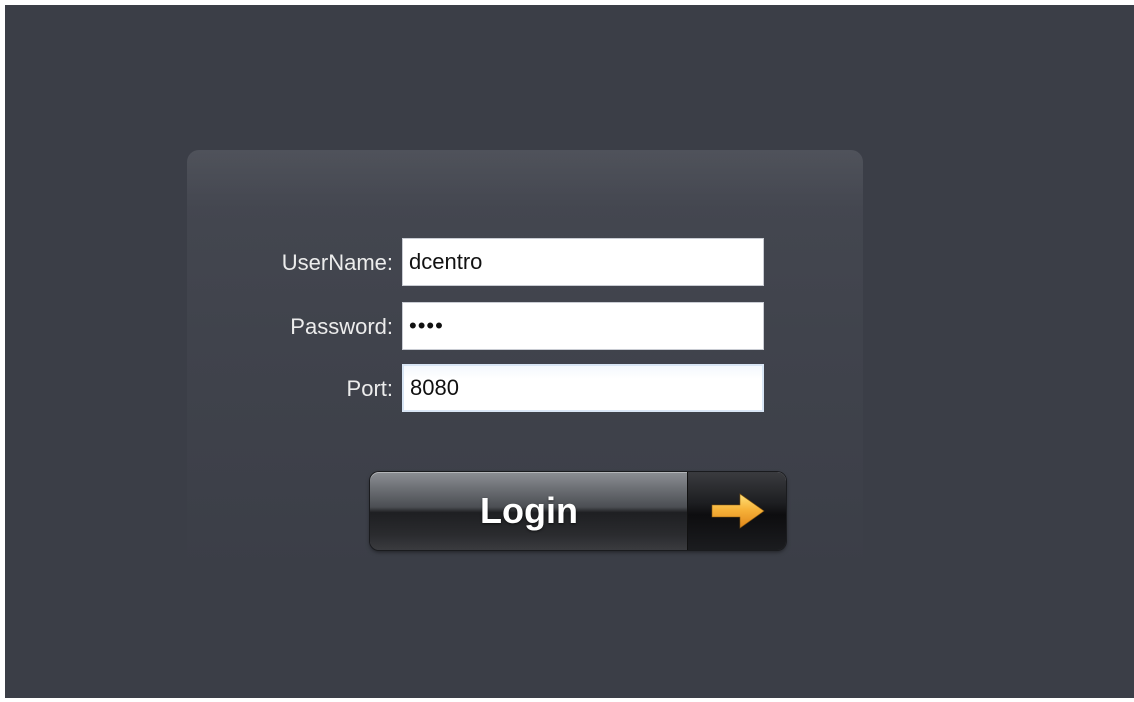 The height and width of the screenshot is (702, 1134). Describe the element at coordinates (583, 326) in the screenshot. I see `password-input` at that location.